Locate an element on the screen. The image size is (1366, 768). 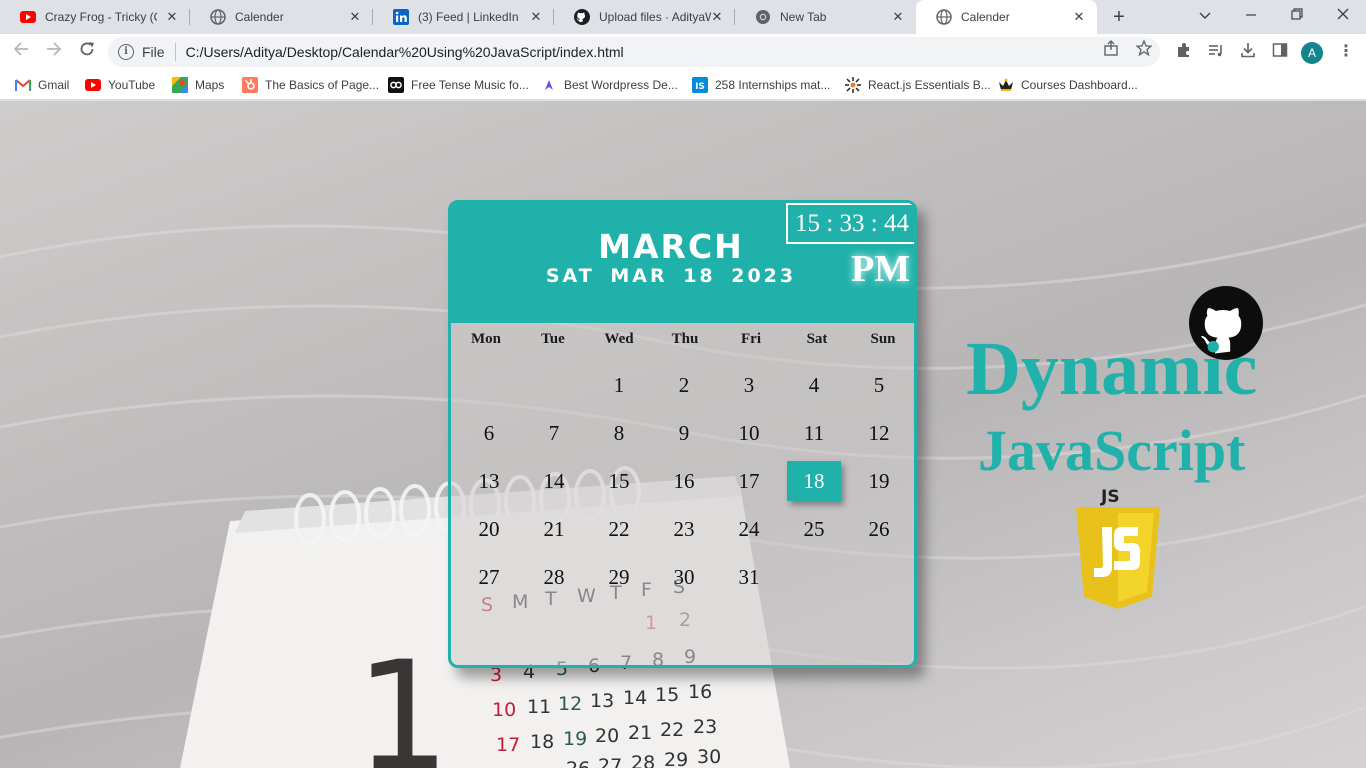
close-icon is located at coordinates (1343, 14).